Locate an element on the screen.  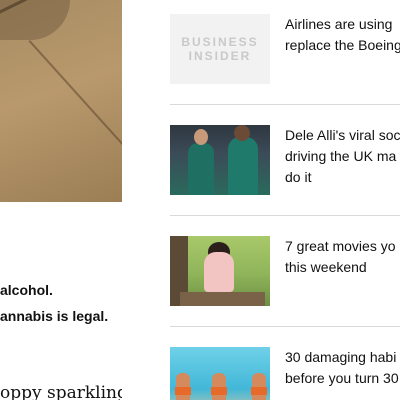
article-text-line: annabis is legal. is located at coordinates (54, 316).